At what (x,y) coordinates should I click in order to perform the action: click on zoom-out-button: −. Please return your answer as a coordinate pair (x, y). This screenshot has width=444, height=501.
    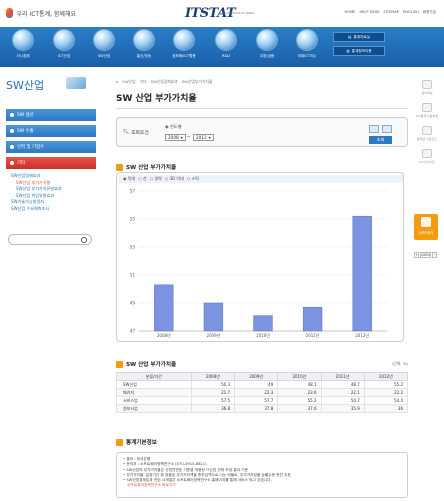
    Looking at the image, I should click on (434, 255).